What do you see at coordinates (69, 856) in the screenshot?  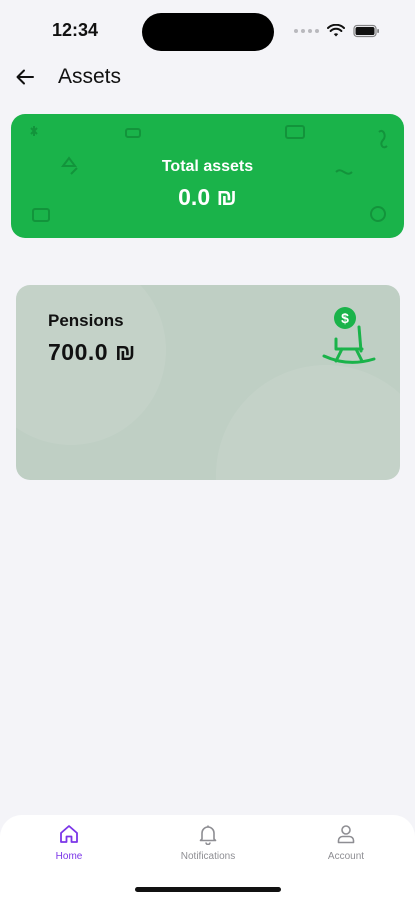 I see `tab-home-label: Home` at bounding box center [69, 856].